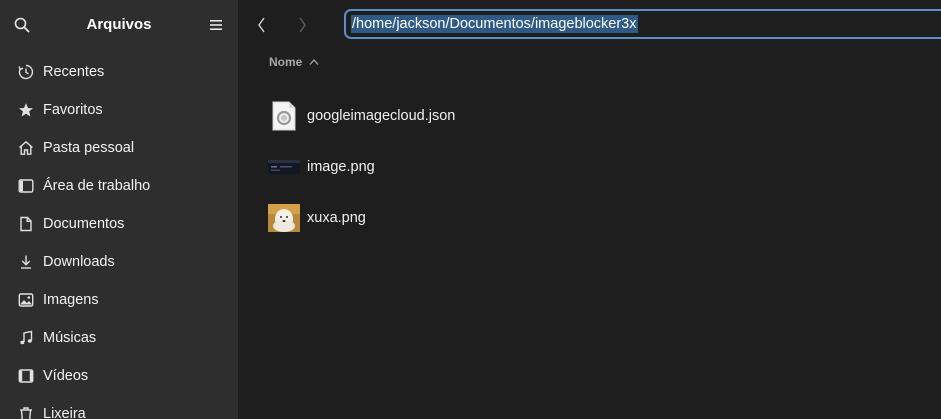 This screenshot has width=941, height=419. Describe the element at coordinates (26, 110) in the screenshot. I see `star-icon` at that location.